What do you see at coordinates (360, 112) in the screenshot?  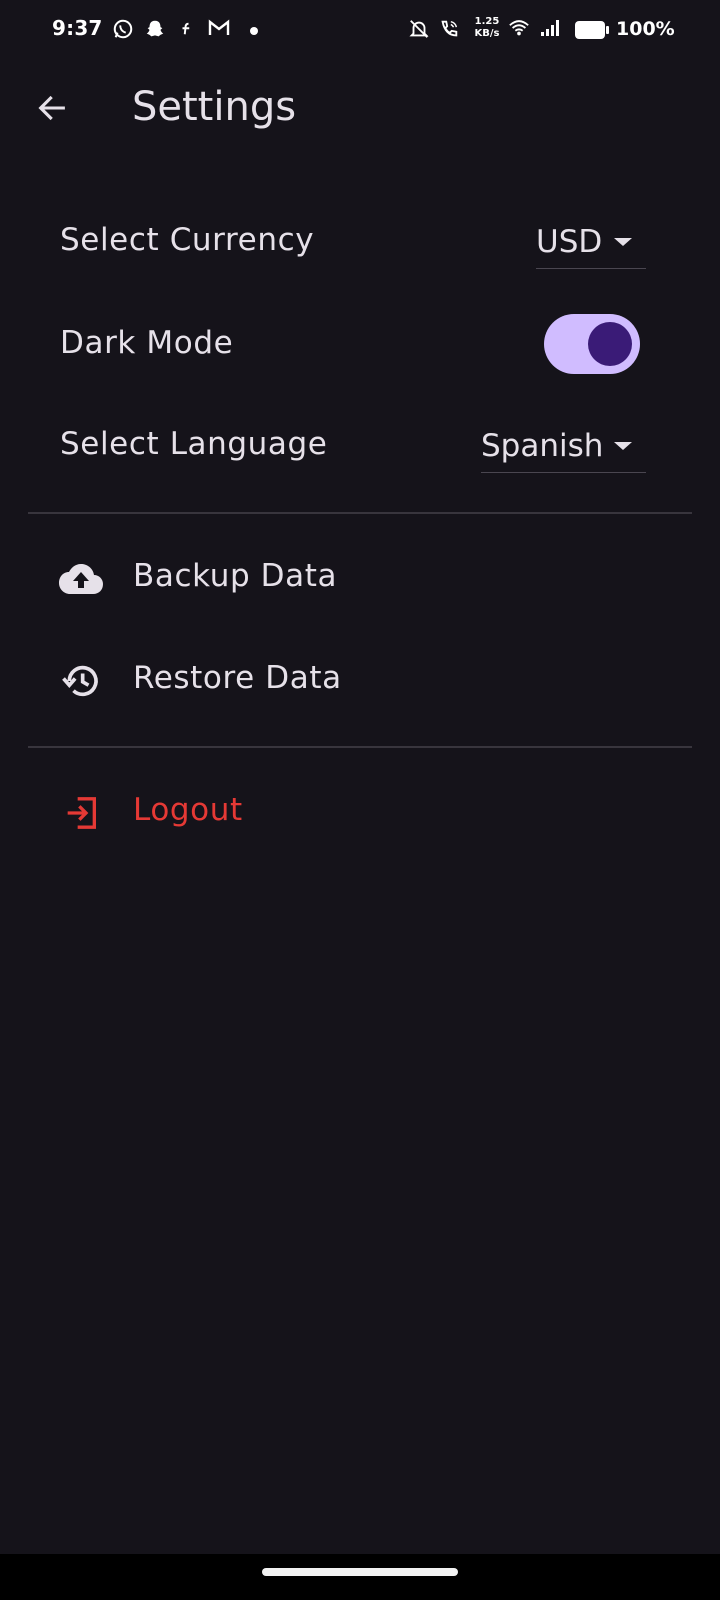 I see `app-bar: Settings` at bounding box center [360, 112].